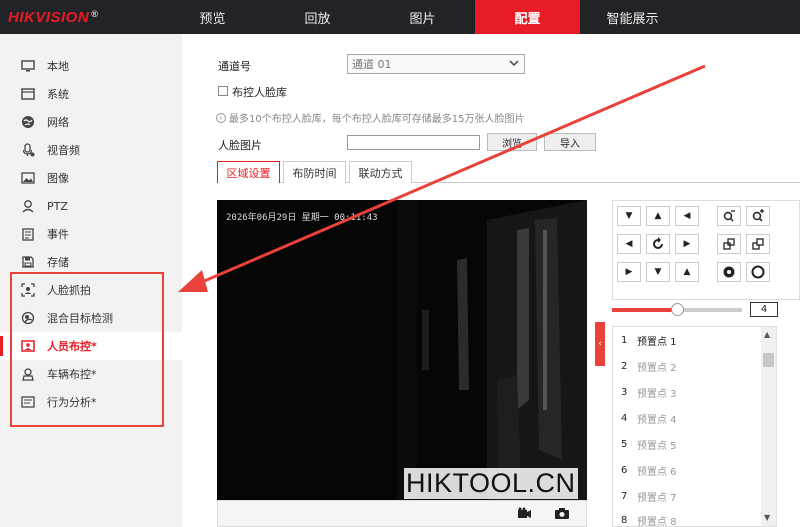 The width and height of the screenshot is (800, 527). I want to click on sidebar-item-event: 事件, so click(91, 234).